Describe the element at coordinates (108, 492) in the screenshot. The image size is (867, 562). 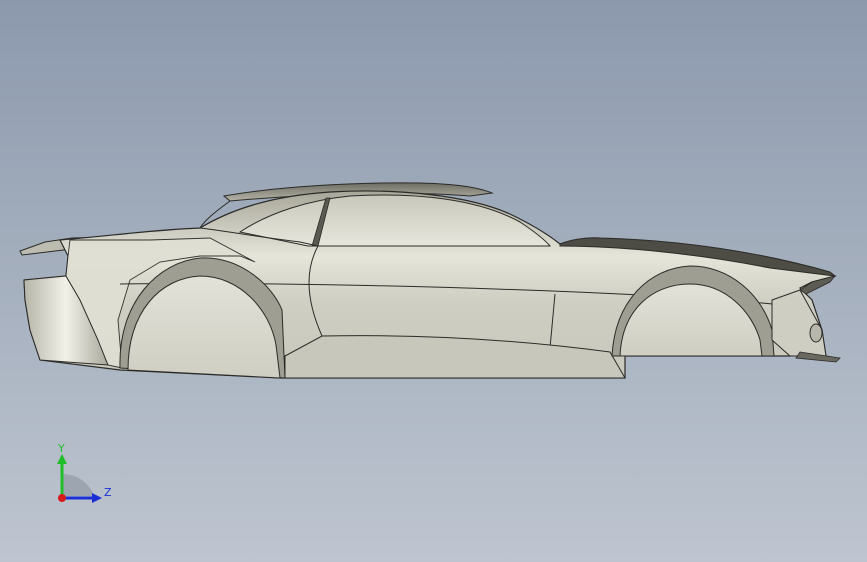
I see `z-axis-label: Z` at that location.